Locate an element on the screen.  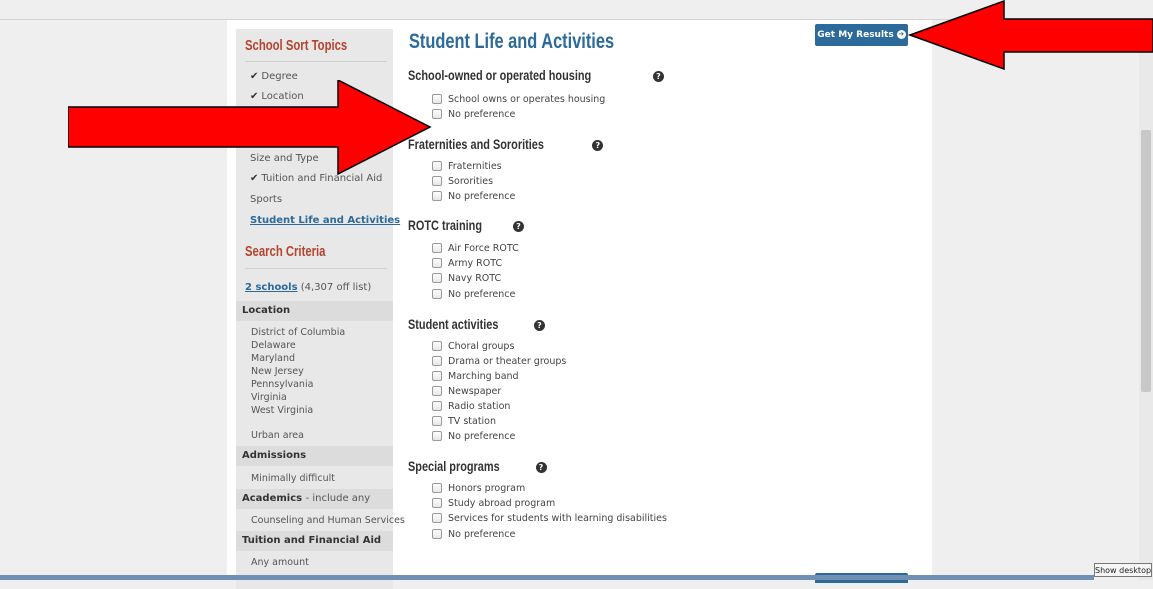
topic-degree: ✔ Degree is located at coordinates (274, 76).